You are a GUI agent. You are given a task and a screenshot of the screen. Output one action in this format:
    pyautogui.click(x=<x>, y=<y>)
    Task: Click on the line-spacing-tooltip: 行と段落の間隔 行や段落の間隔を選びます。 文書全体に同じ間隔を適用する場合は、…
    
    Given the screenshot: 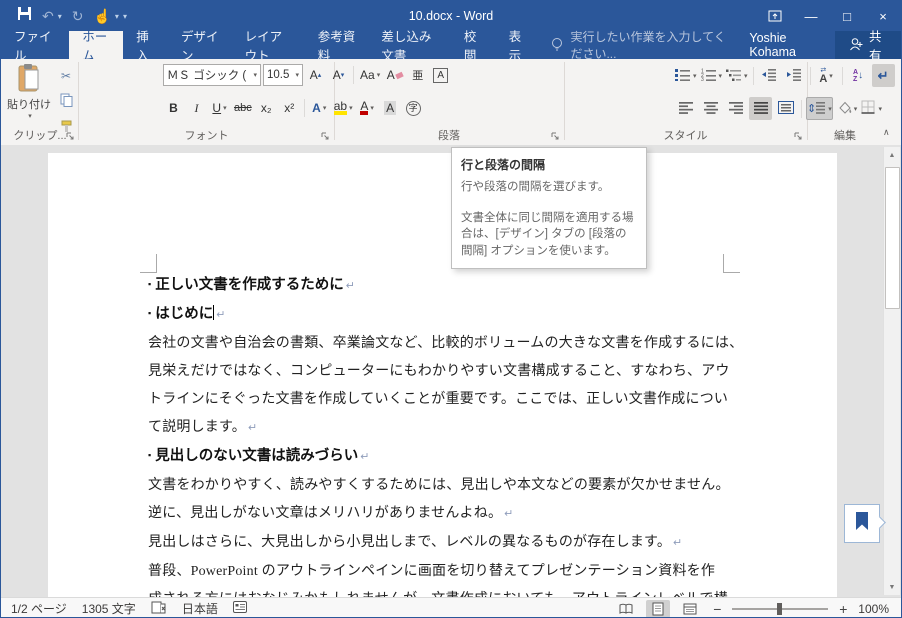 What is the action you would take?
    pyautogui.click(x=549, y=208)
    